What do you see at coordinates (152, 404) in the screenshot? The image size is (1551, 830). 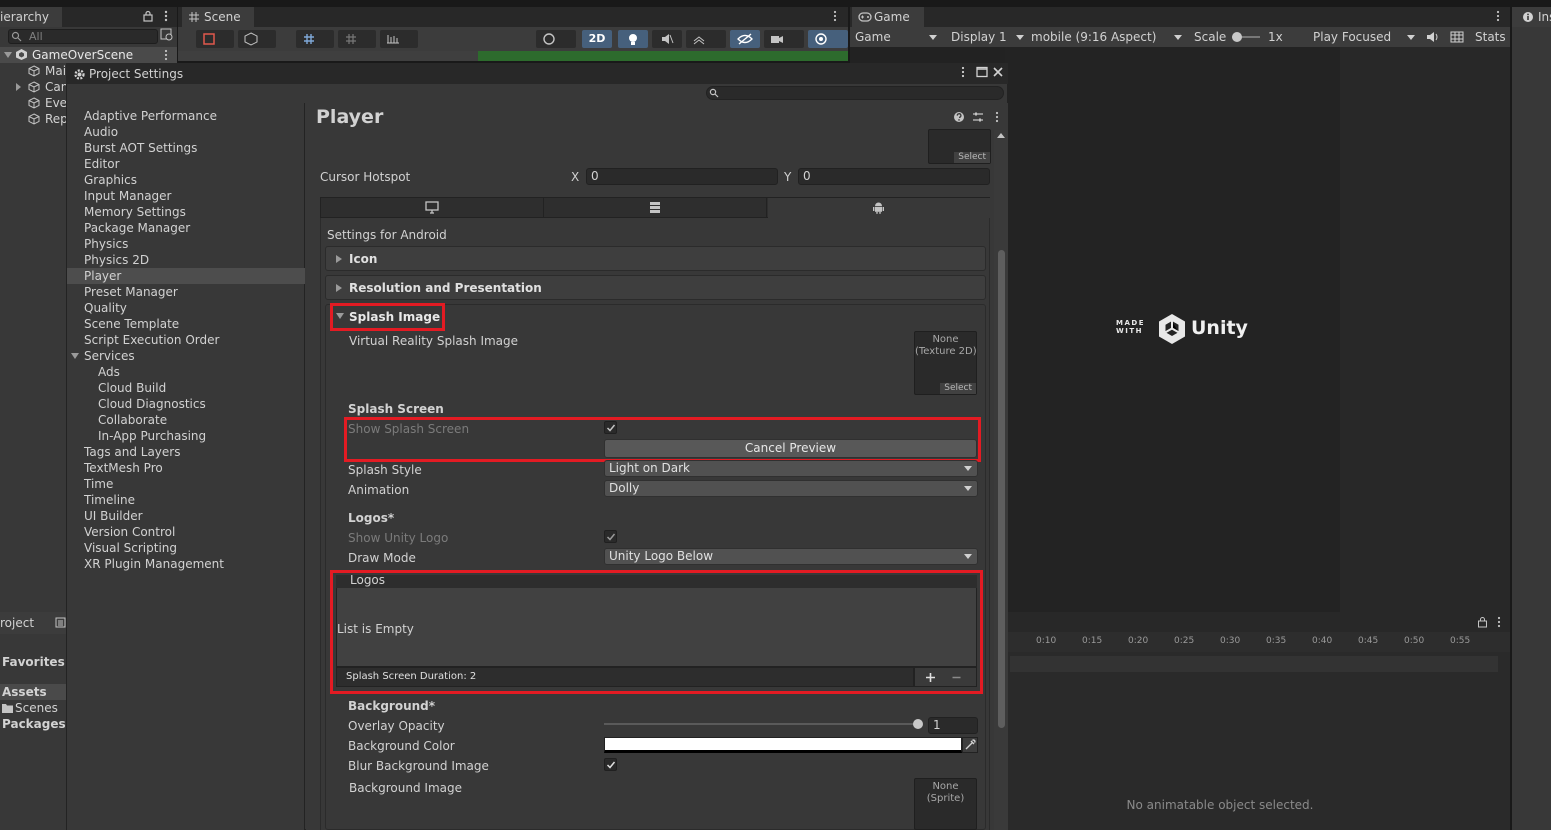 I see `nav-item-cloud-diagnostics: Cloud Diagnostics` at bounding box center [152, 404].